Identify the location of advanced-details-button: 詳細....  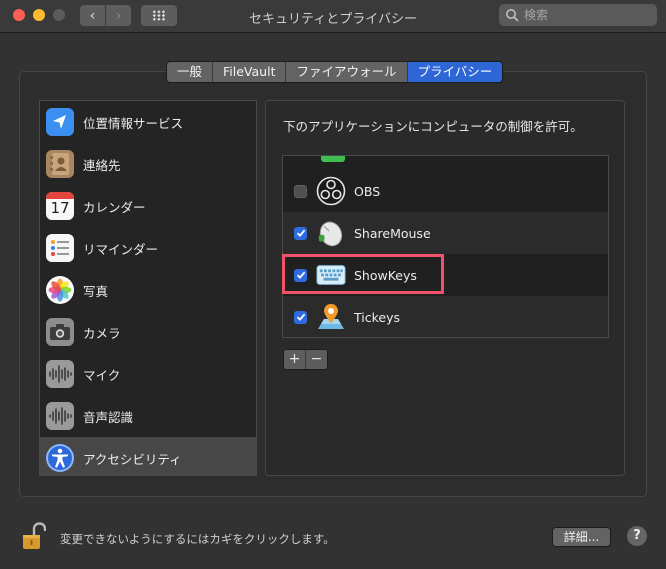
(581, 537).